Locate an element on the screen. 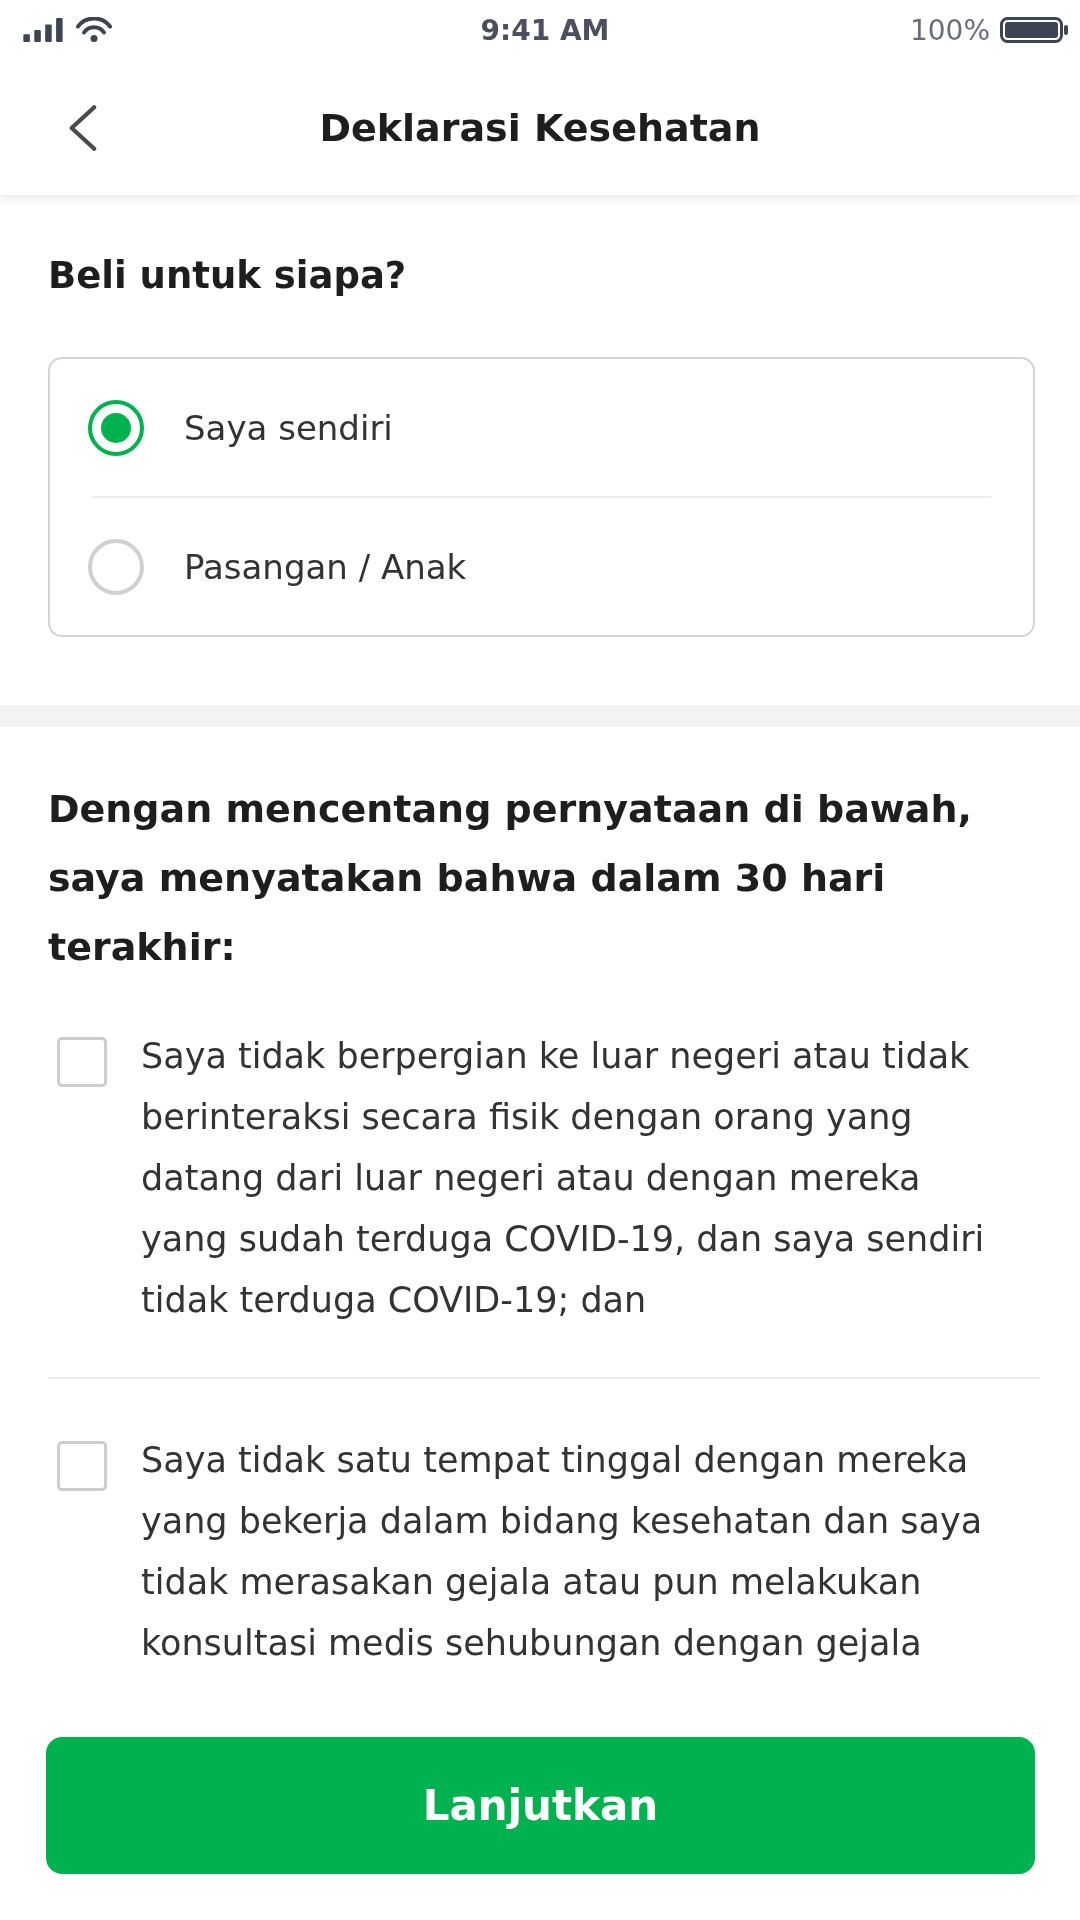 The width and height of the screenshot is (1080, 1920). page-title: Deklarasi Kesehatan is located at coordinates (540, 127).